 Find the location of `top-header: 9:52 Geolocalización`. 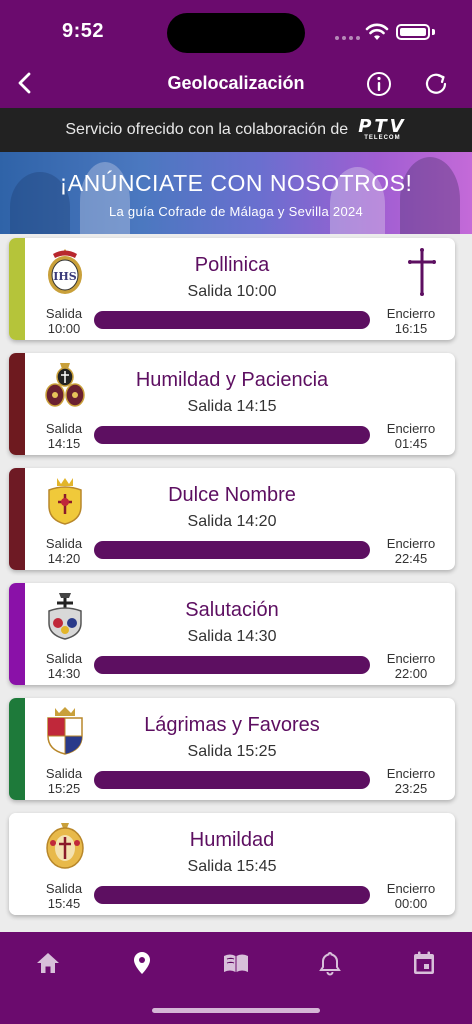

top-header: 9:52 Geolocalización is located at coordinates (236, 54).